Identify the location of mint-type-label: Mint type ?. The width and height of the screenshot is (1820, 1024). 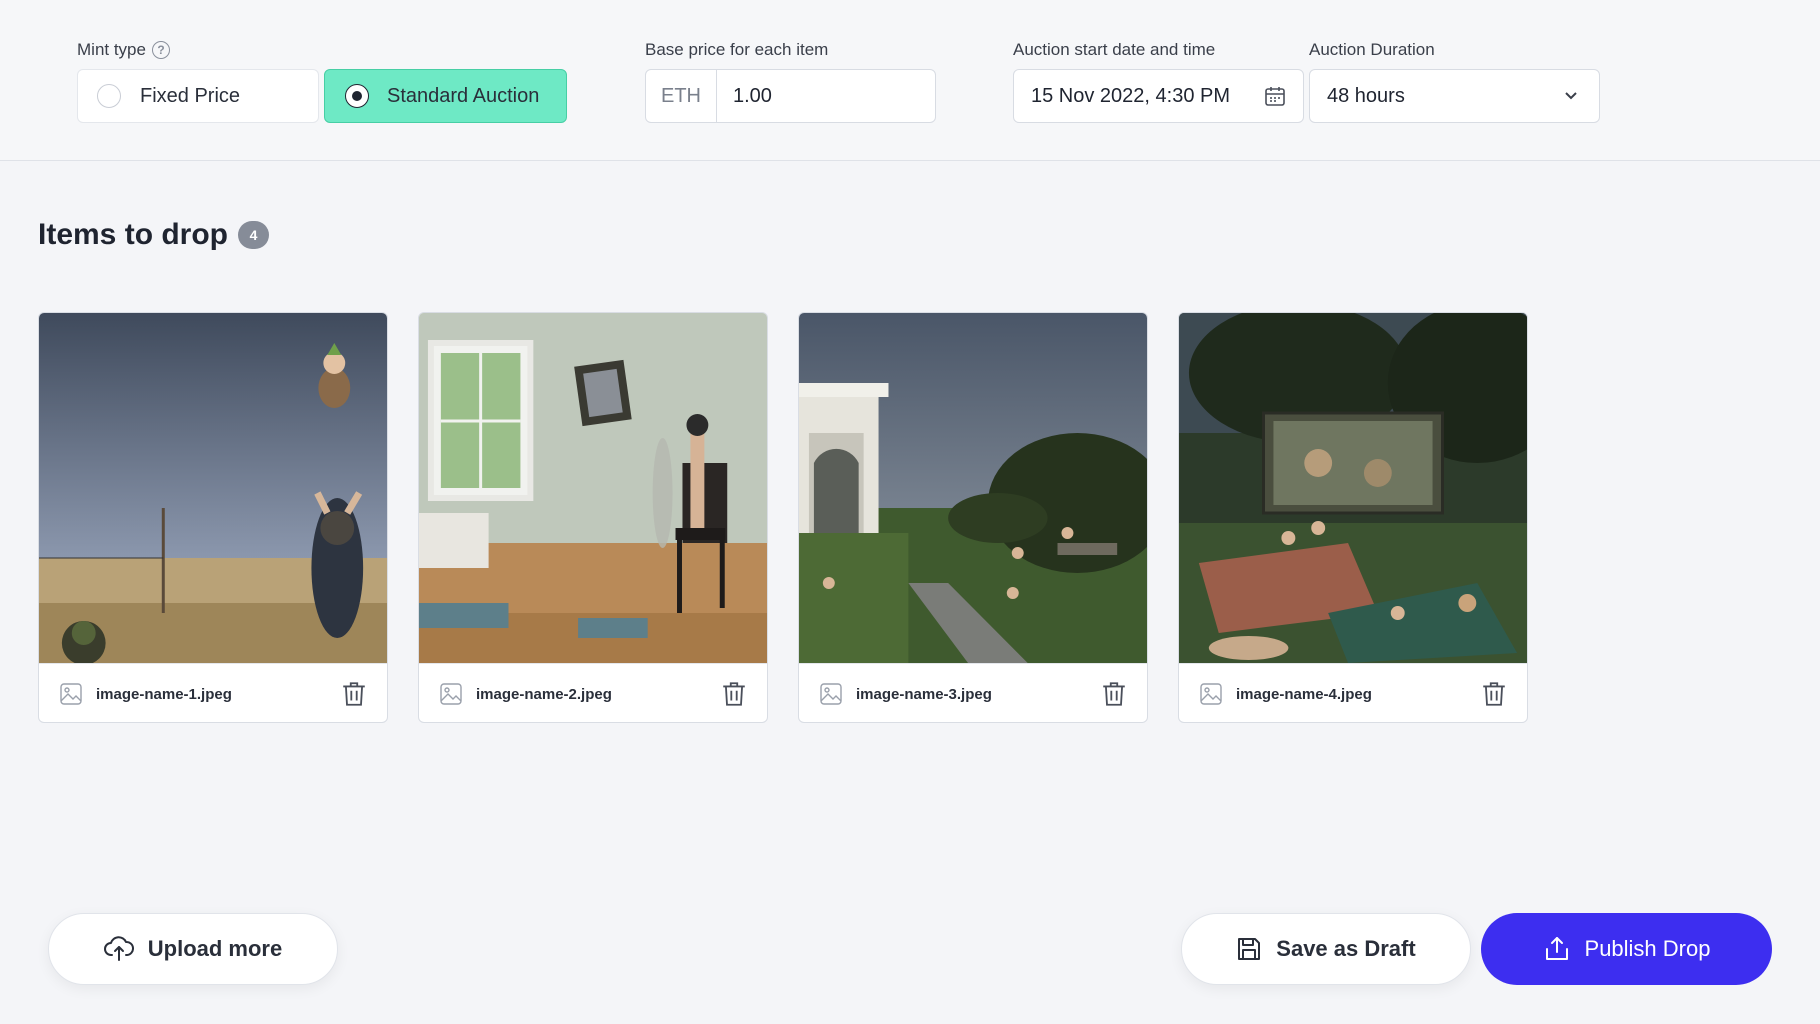
(123, 50).